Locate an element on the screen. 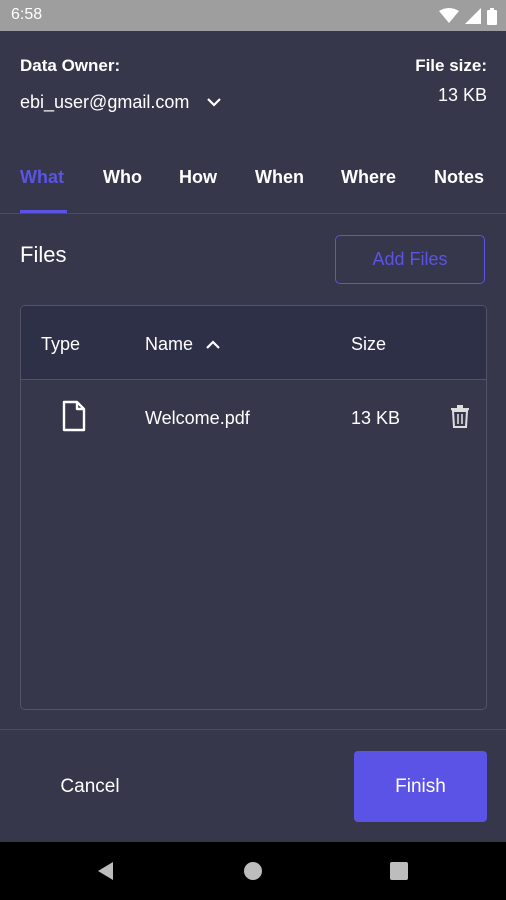 The width and height of the screenshot is (506, 900). column-header-type: Type is located at coordinates (60, 344).